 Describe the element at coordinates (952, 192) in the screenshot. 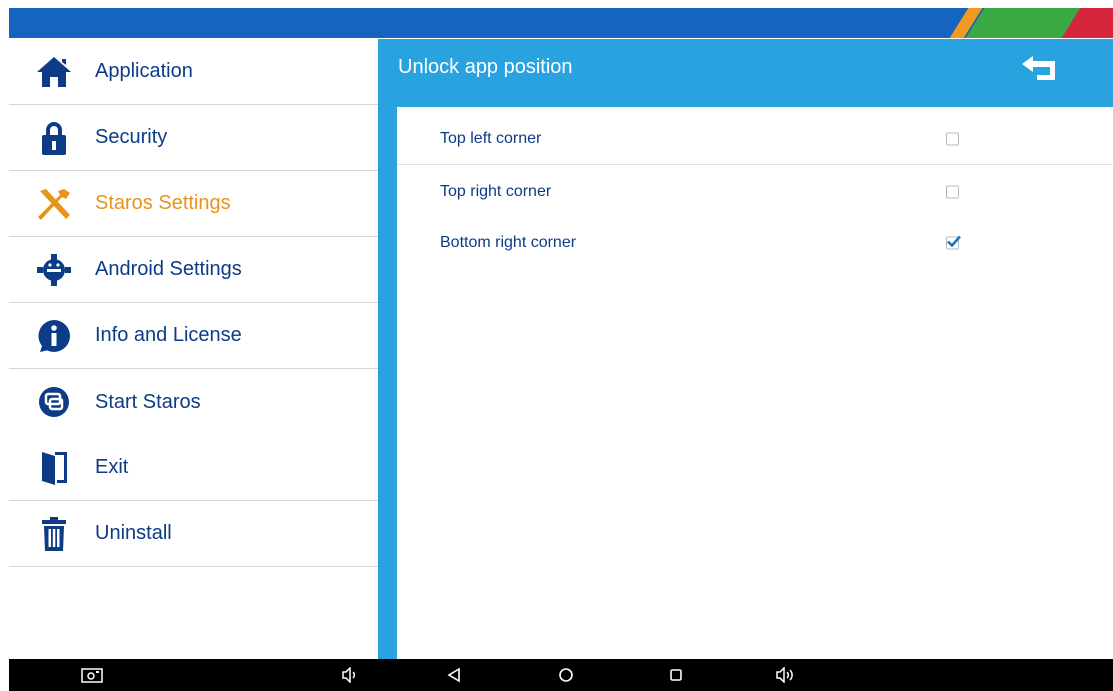

I see `checkbox-top-right` at that location.